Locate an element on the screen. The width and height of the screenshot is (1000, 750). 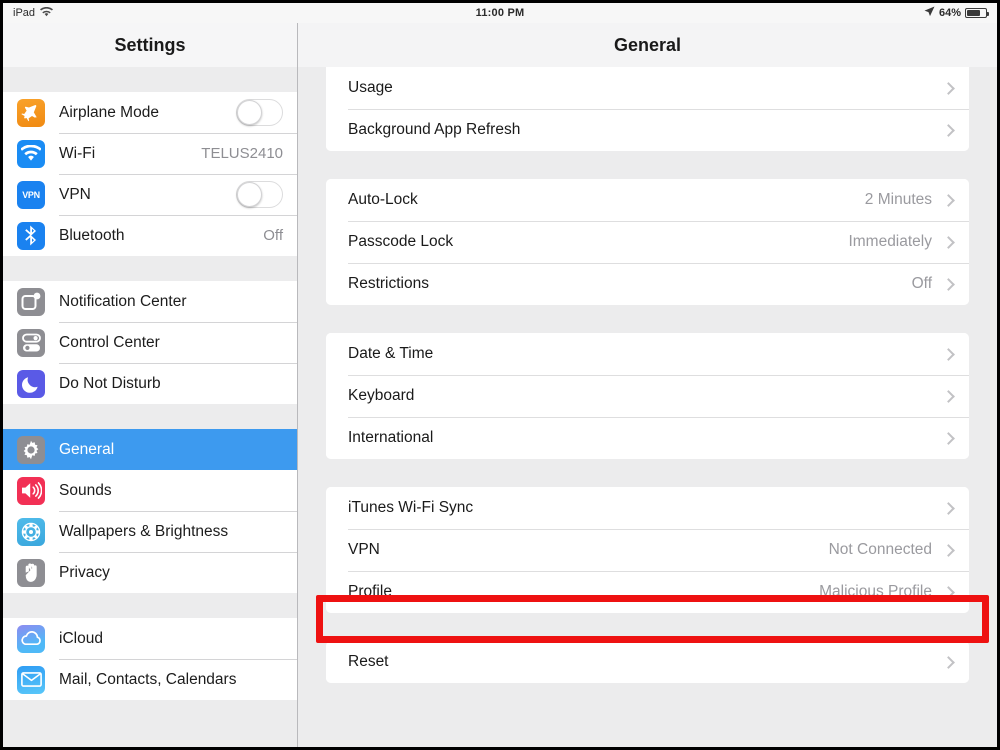
sidebar-item-value: Off is located at coordinates (273, 235).